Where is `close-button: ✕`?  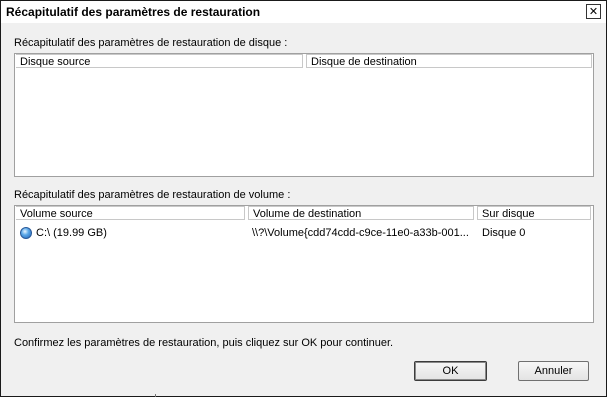 close-button: ✕ is located at coordinates (593, 11).